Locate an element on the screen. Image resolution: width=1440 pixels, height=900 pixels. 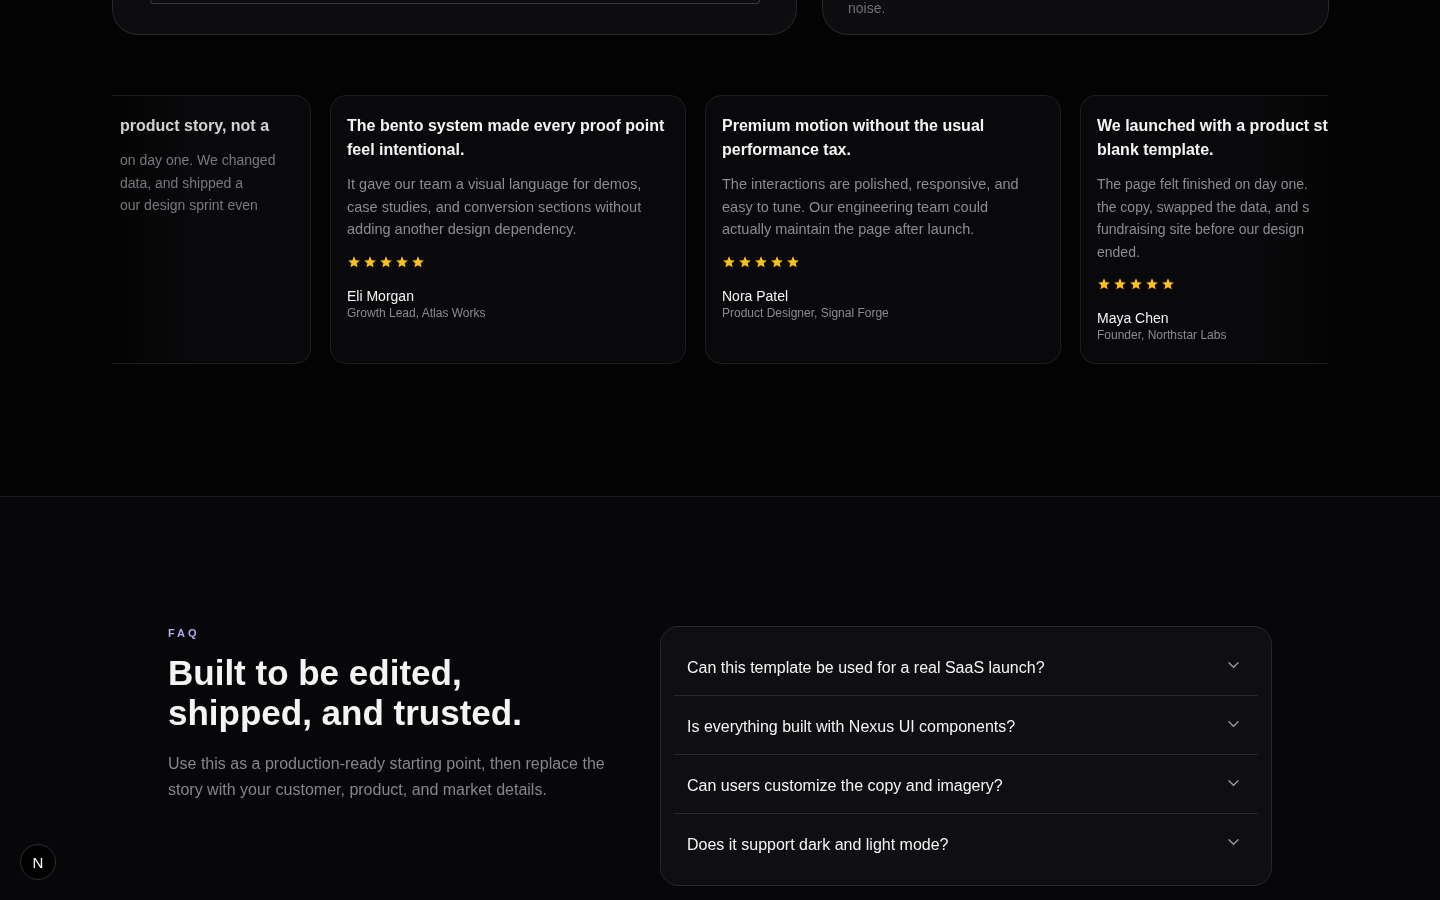
section-description: Use this as a production-ready starting point, then replace the story with your customer, product, and market details. is located at coordinates (387, 777).